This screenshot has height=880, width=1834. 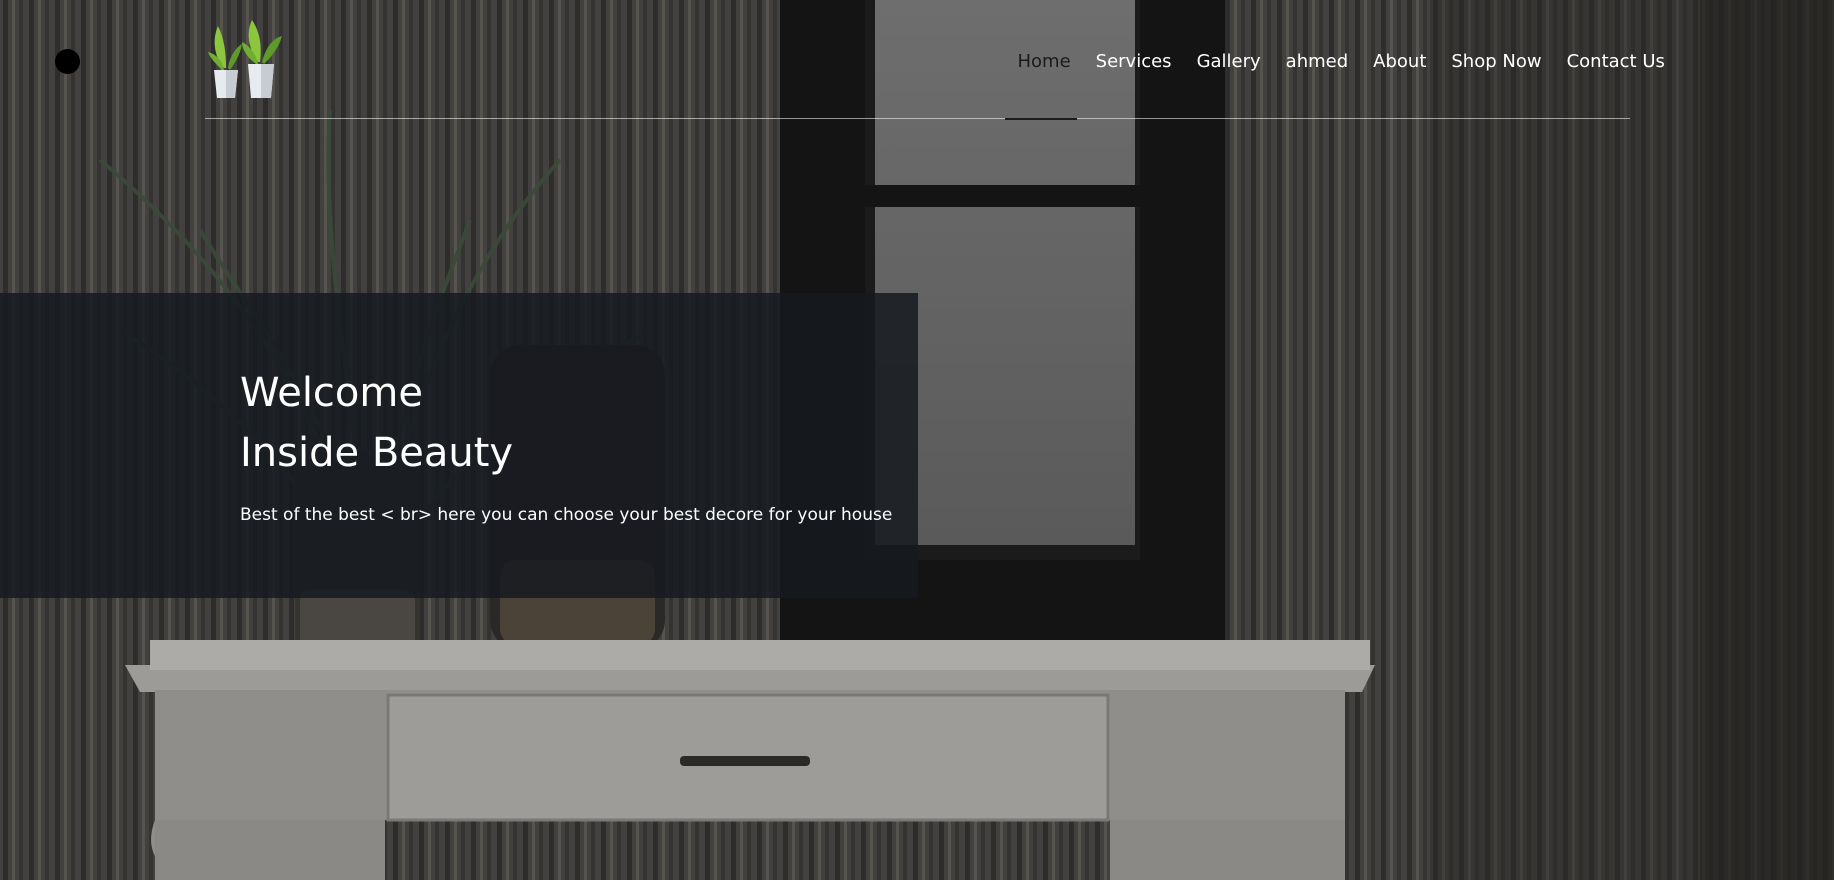 What do you see at coordinates (377, 453) in the screenshot?
I see `hero-title-line2: Inside Beauty` at bounding box center [377, 453].